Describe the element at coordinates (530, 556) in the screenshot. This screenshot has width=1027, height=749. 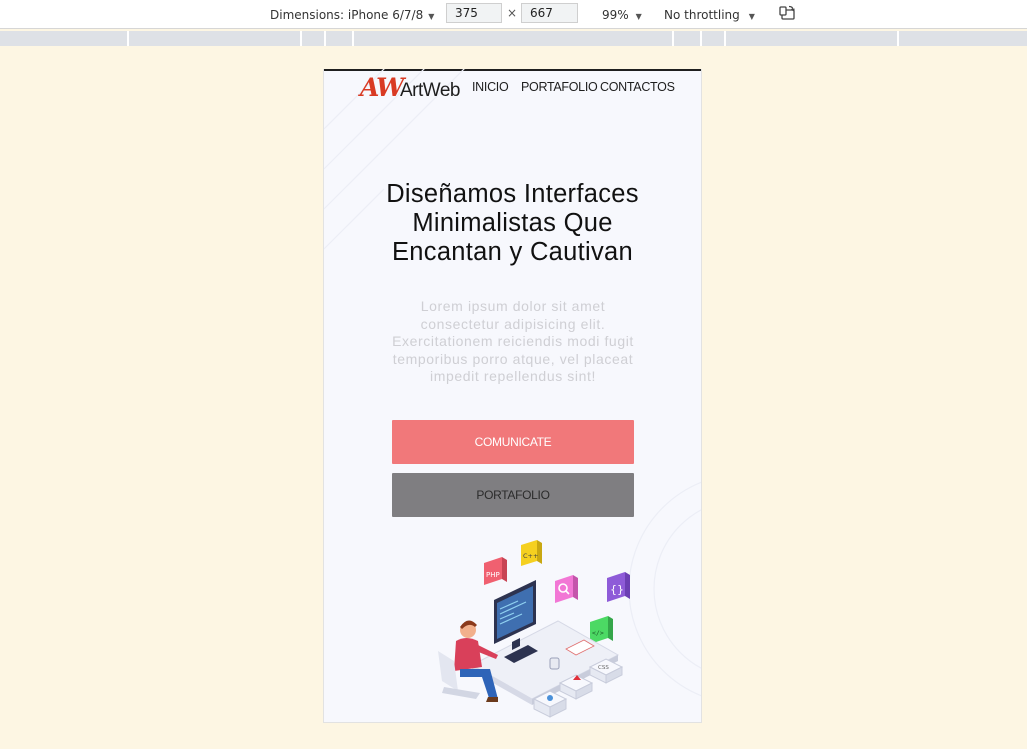
I see `cpp-icon-label: C++` at that location.